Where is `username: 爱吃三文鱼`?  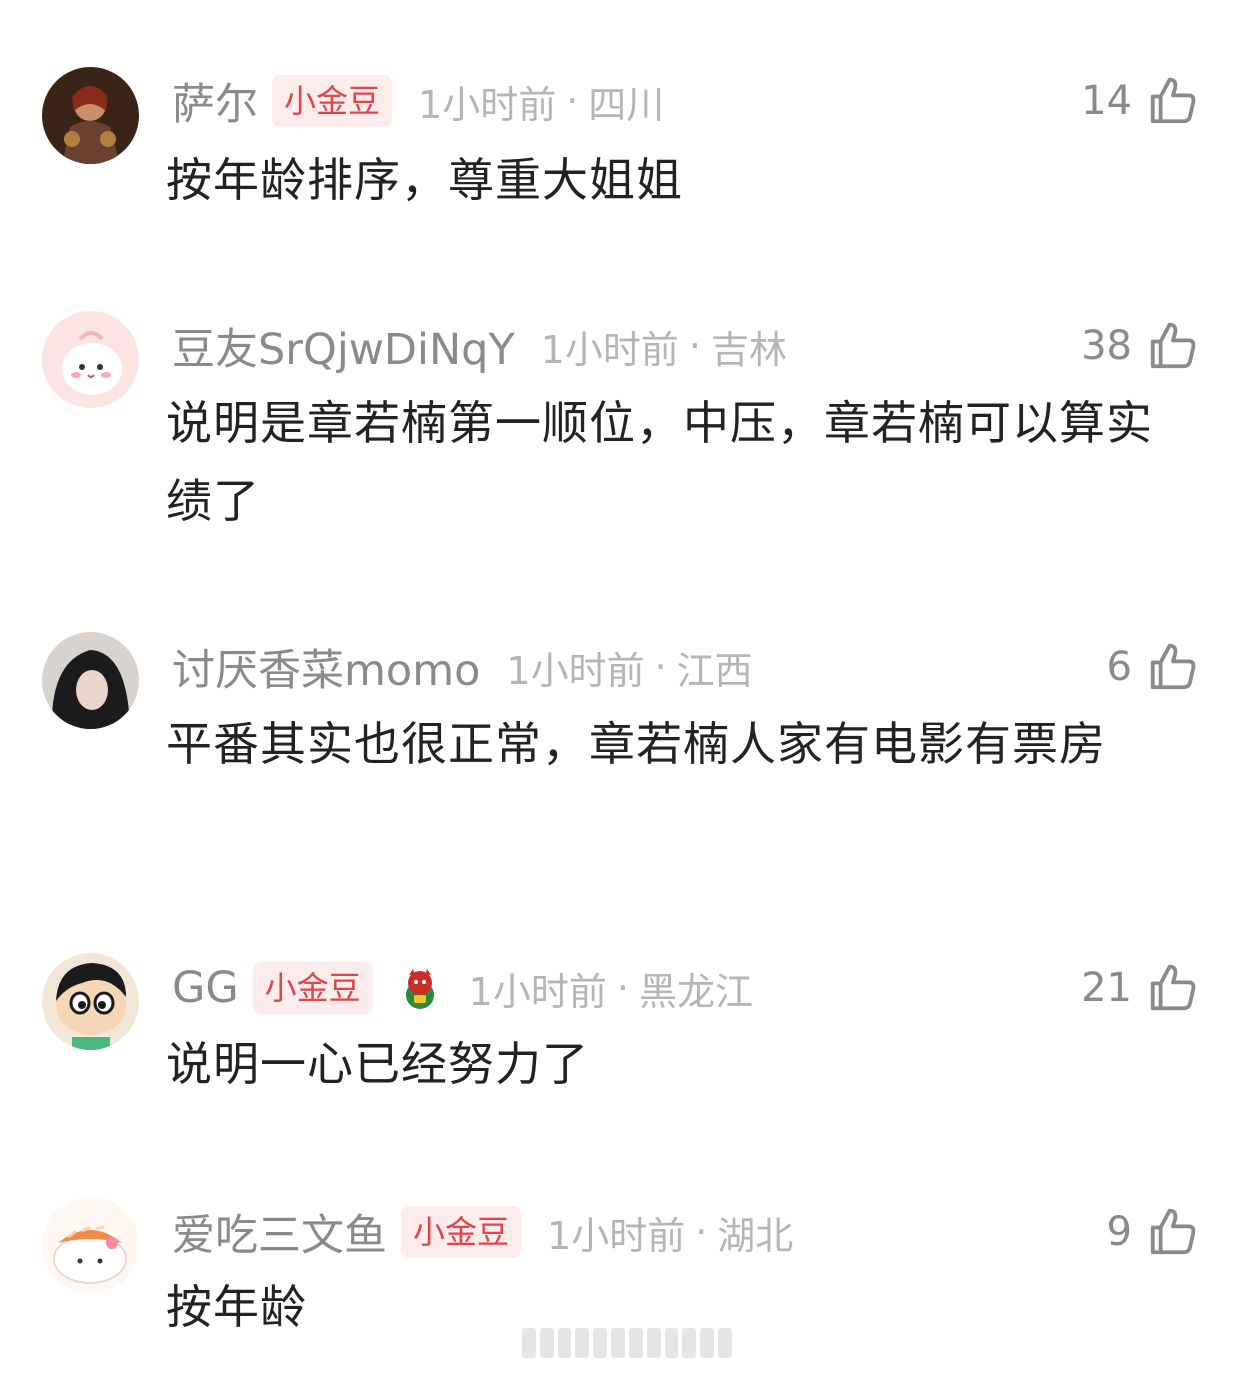 username: 爱吃三文鱼 is located at coordinates (279, 1232).